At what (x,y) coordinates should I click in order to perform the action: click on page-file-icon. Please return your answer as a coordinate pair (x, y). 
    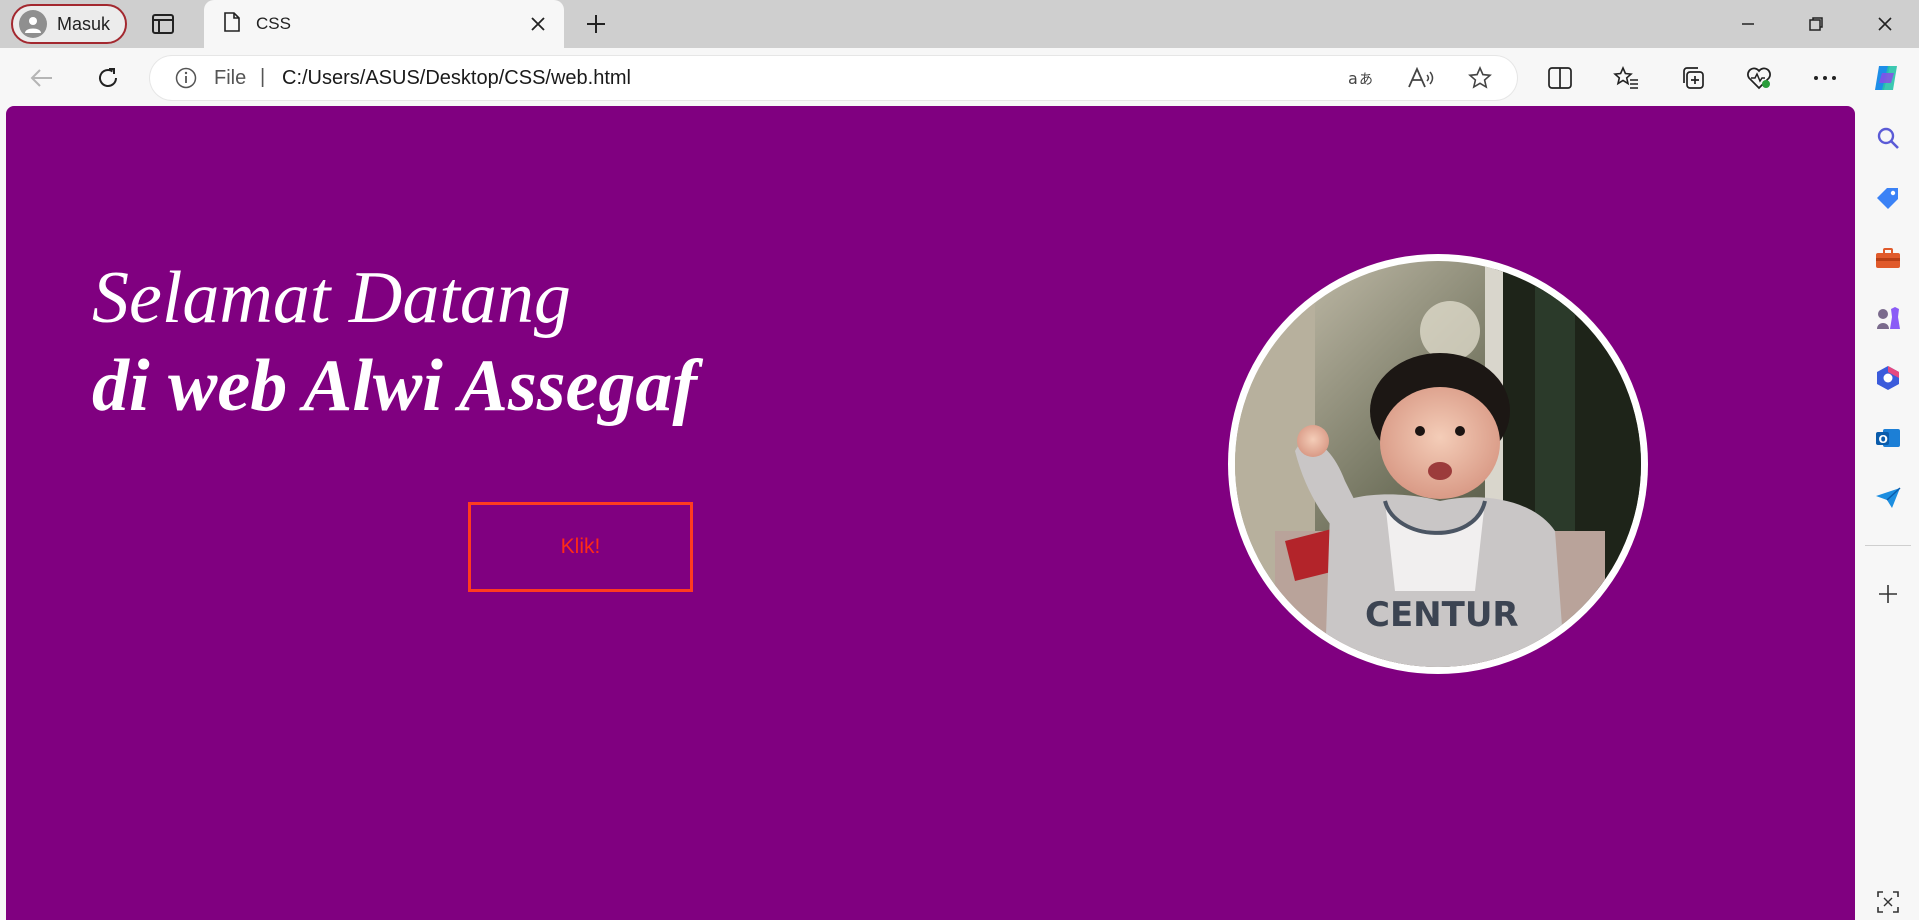
    Looking at the image, I should click on (232, 24).